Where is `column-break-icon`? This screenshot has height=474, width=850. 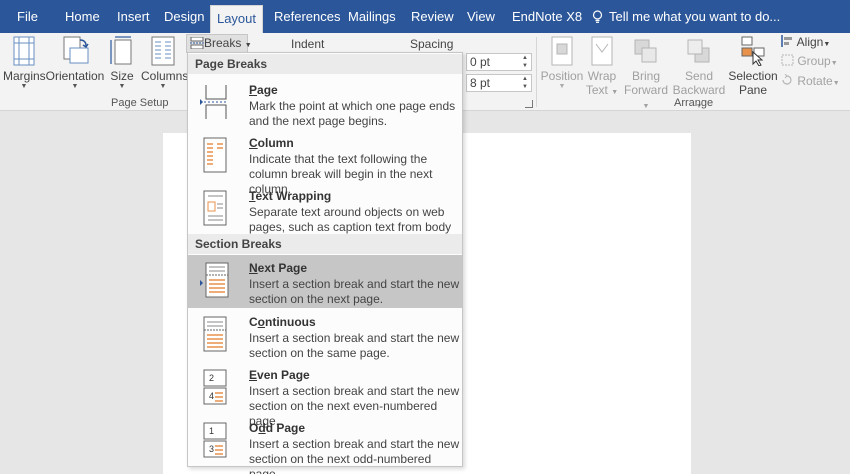
column-break-icon is located at coordinates (215, 155).